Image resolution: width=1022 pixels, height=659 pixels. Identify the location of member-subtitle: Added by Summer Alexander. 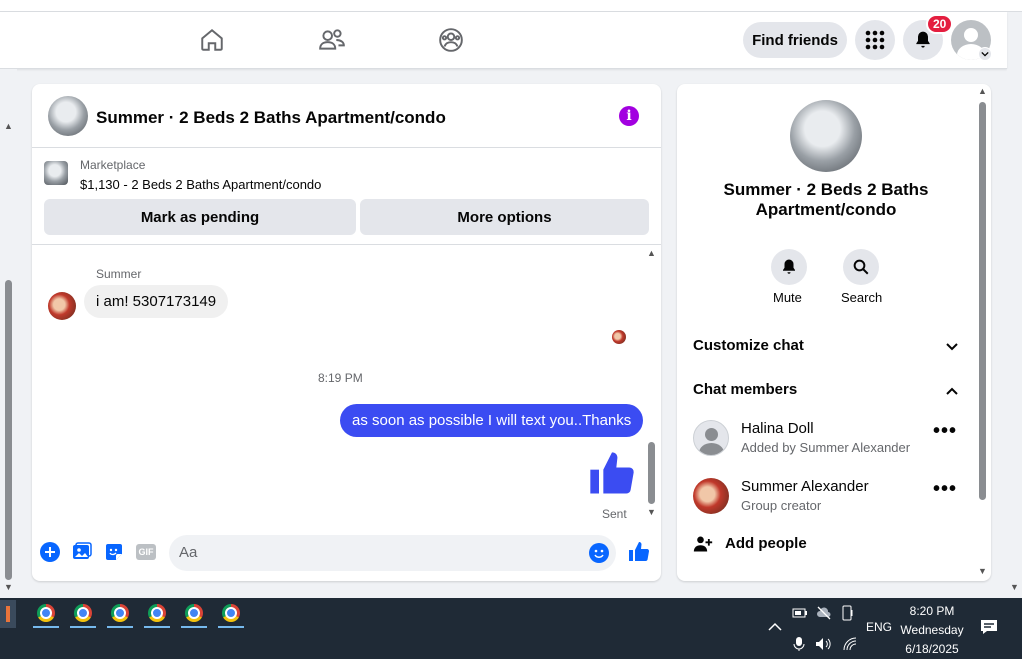
(826, 447).